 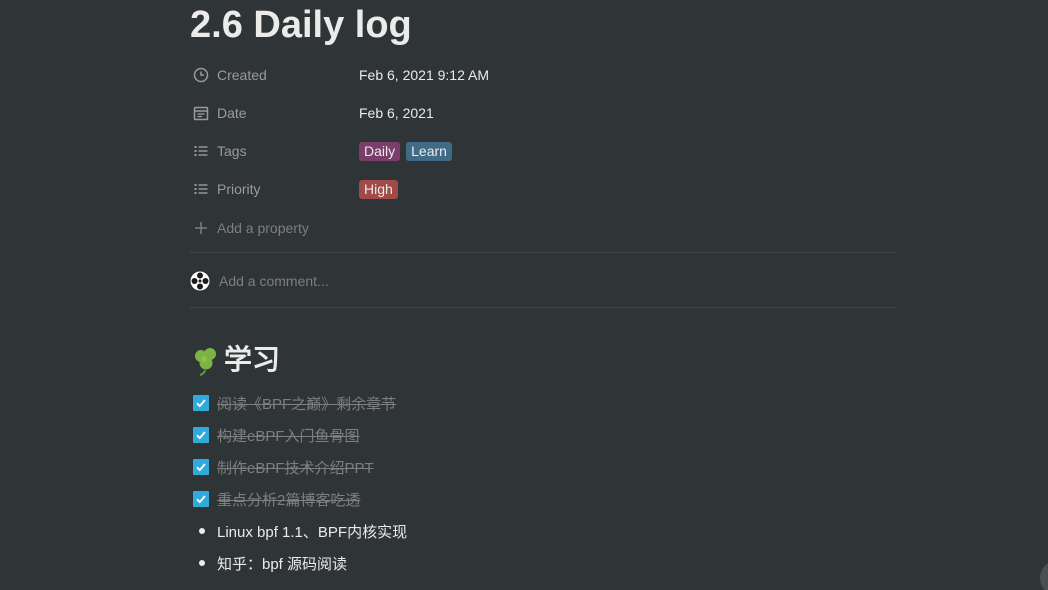 I want to click on property-created-value: Feb 6, 2021 9:12 AM, so click(x=424, y=75).